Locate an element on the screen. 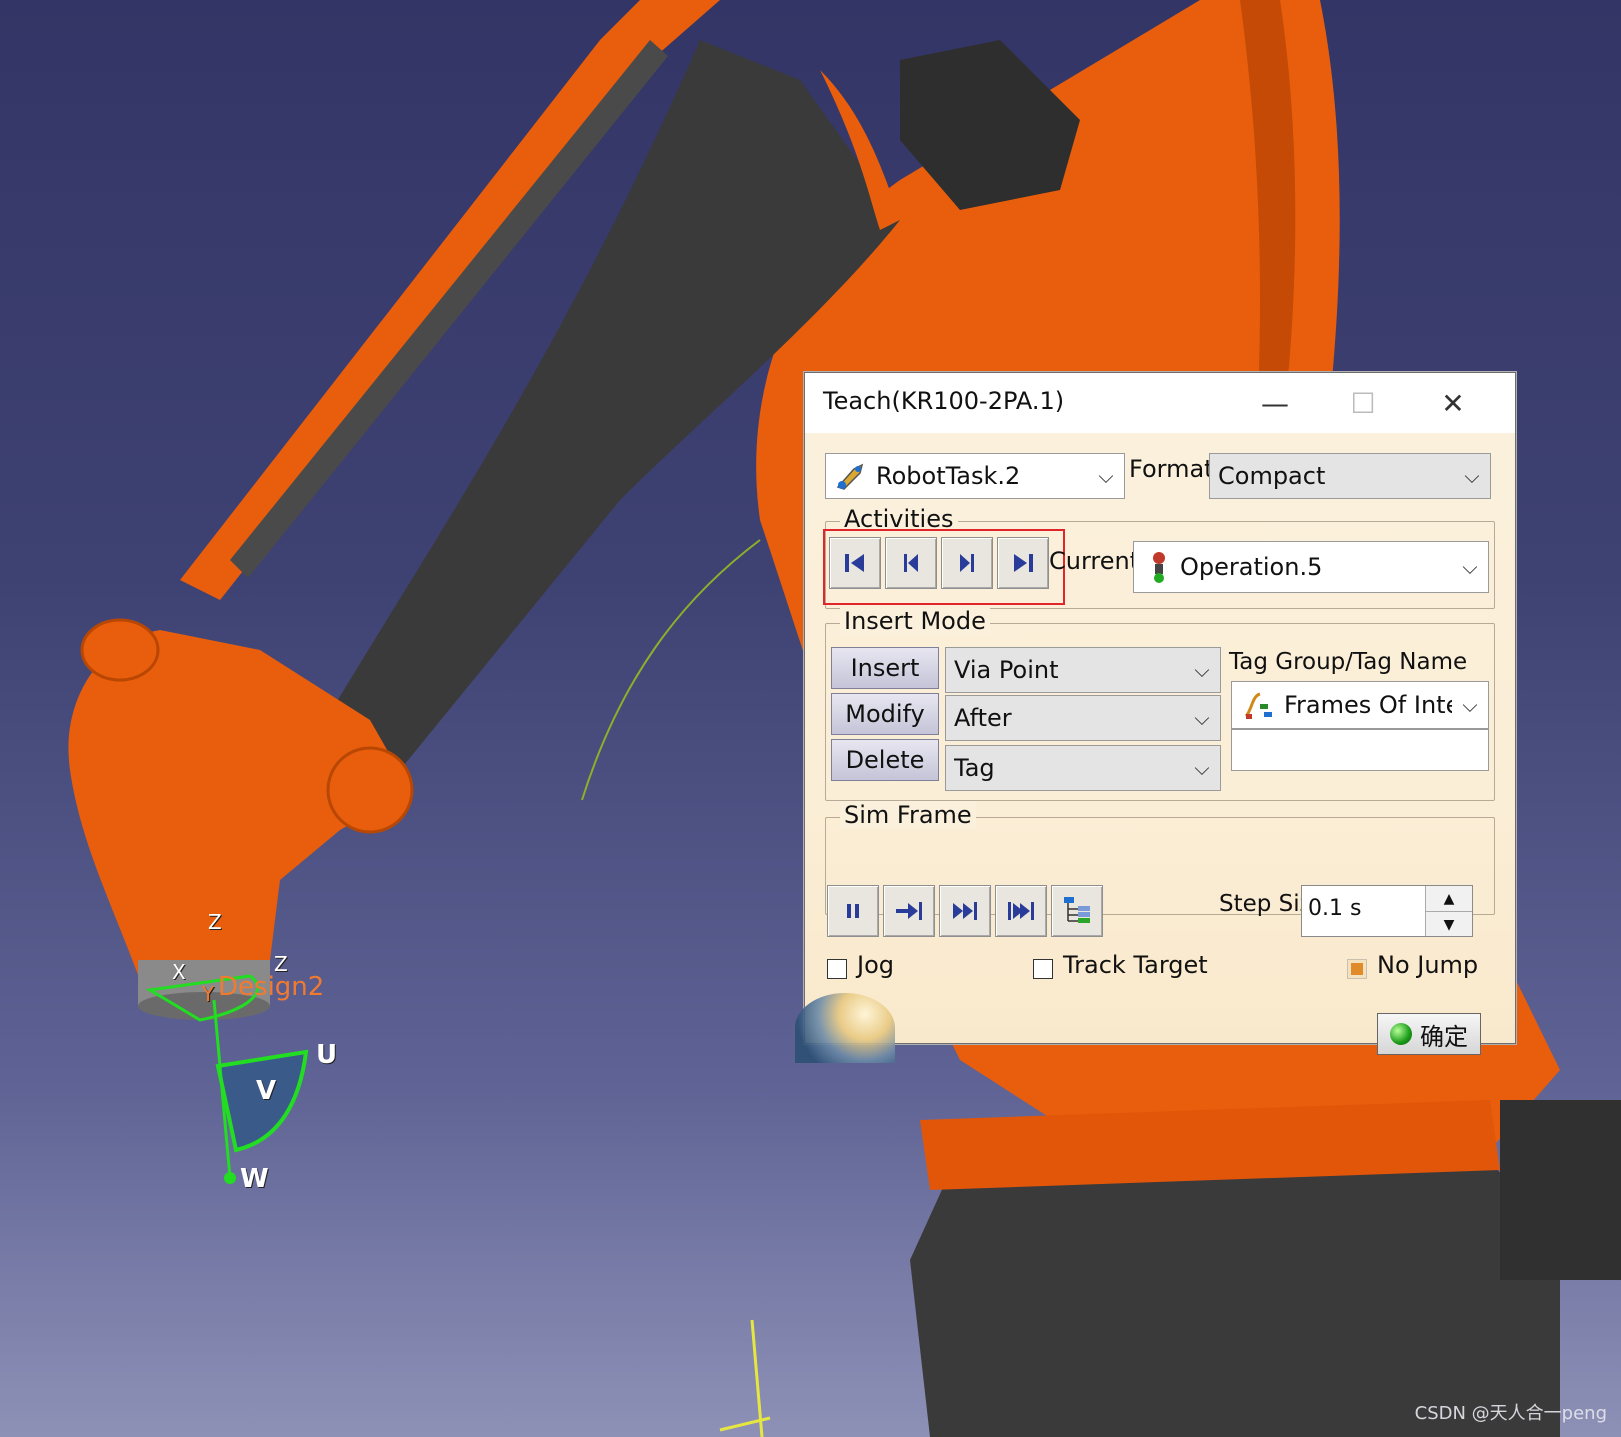 Image resolution: width=1621 pixels, height=1437 pixels. robot-base is located at coordinates (1235, 1293).